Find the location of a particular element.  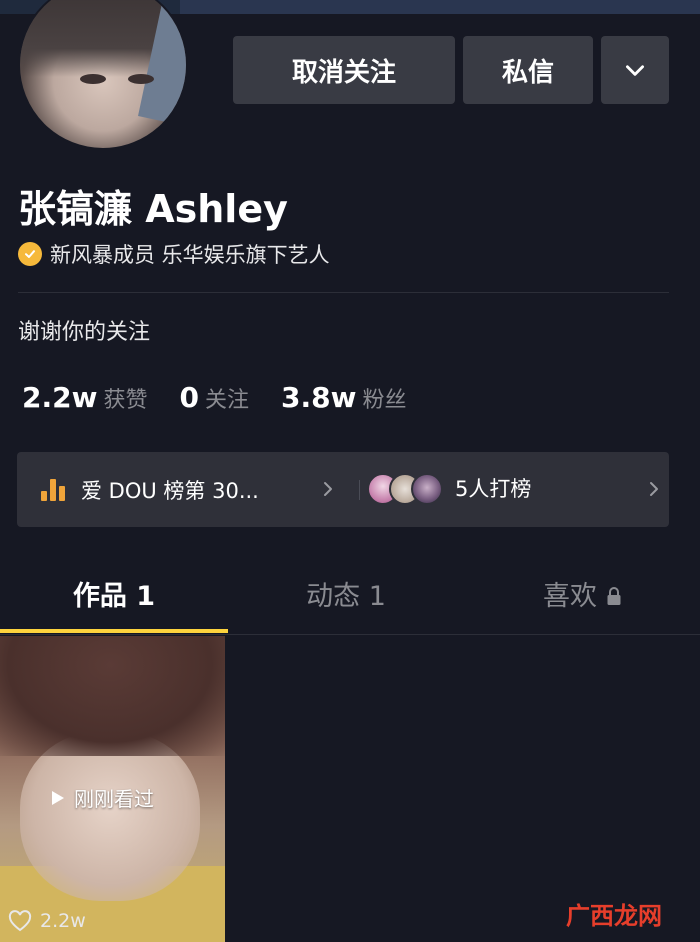

bar-chart-icon is located at coordinates (54, 489).